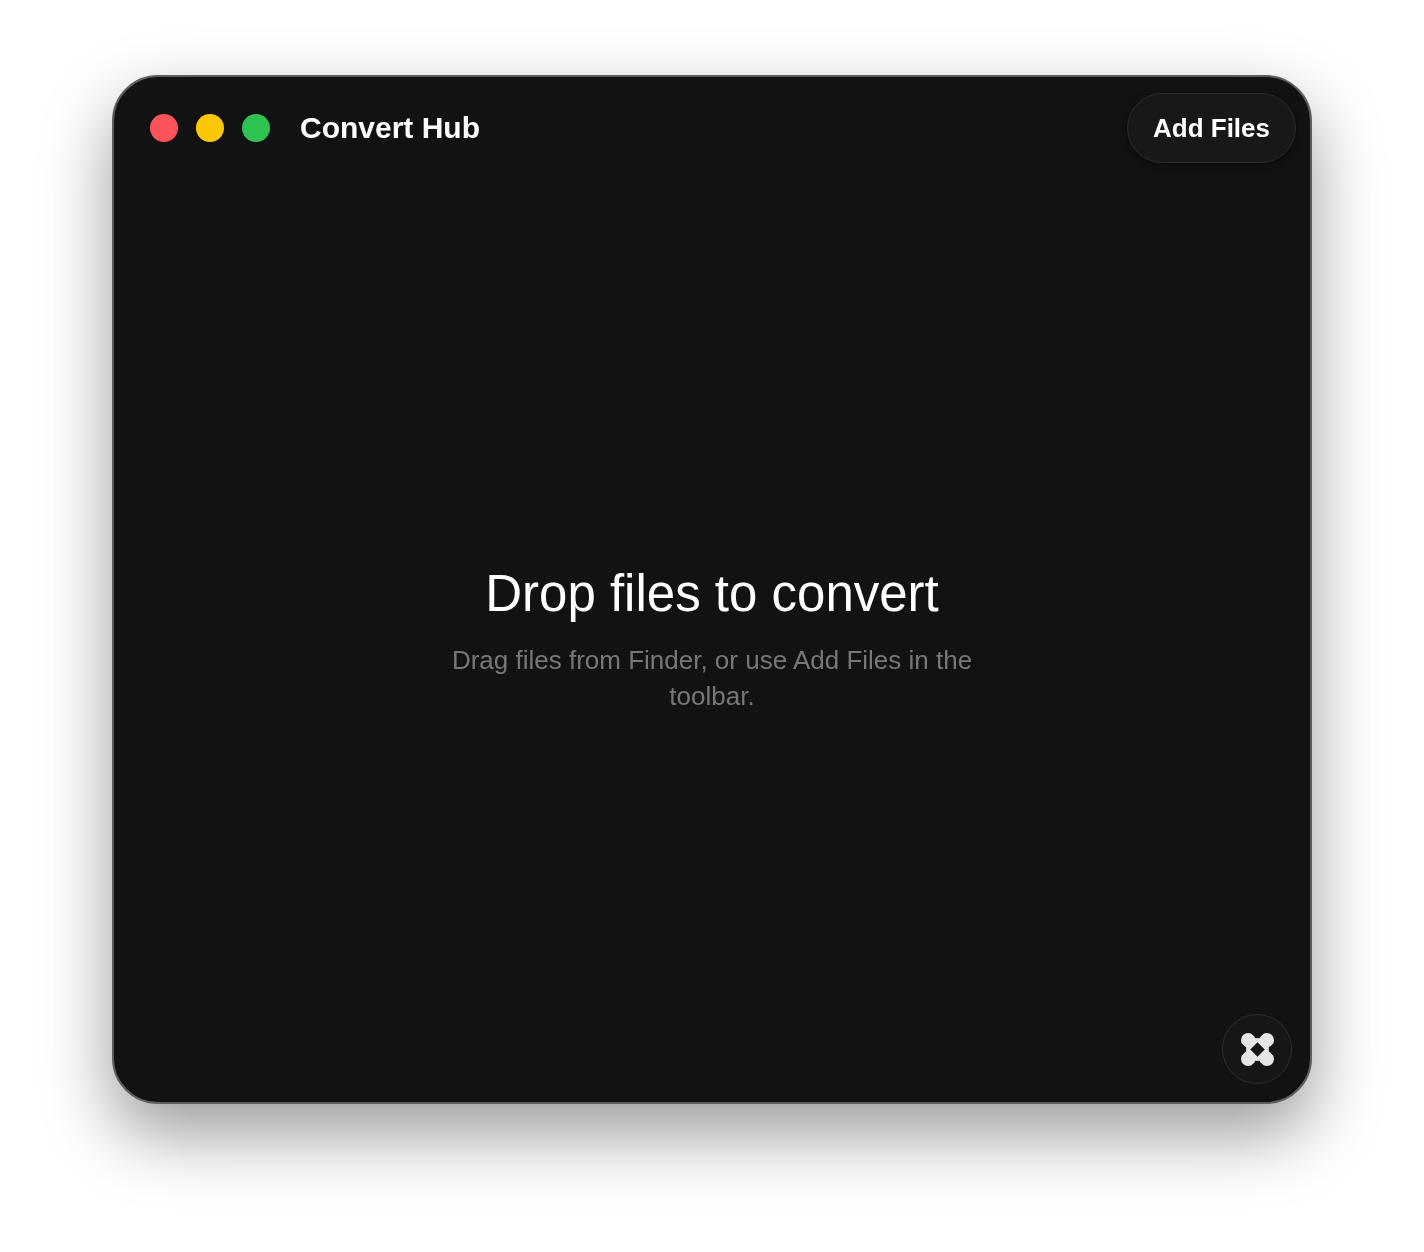 The width and height of the screenshot is (1424, 1252). What do you see at coordinates (712, 594) in the screenshot?
I see `empty-state-title: Drop files to convert` at bounding box center [712, 594].